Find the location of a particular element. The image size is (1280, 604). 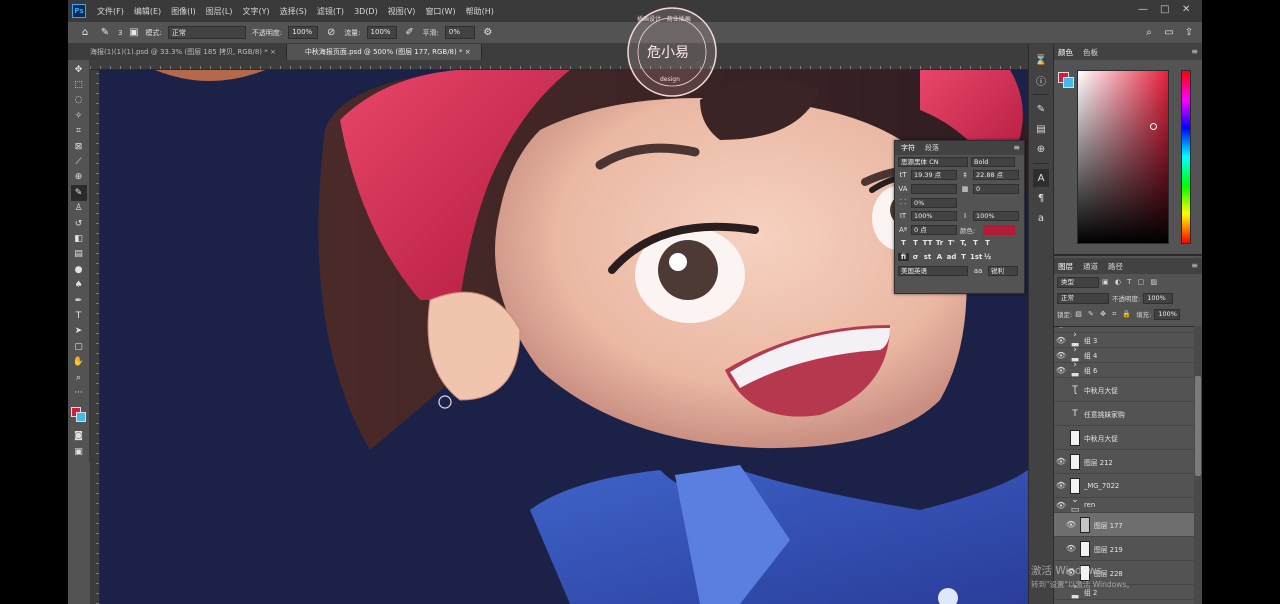

brush-settings-icon: ✎ is located at coordinates (1041, 109).